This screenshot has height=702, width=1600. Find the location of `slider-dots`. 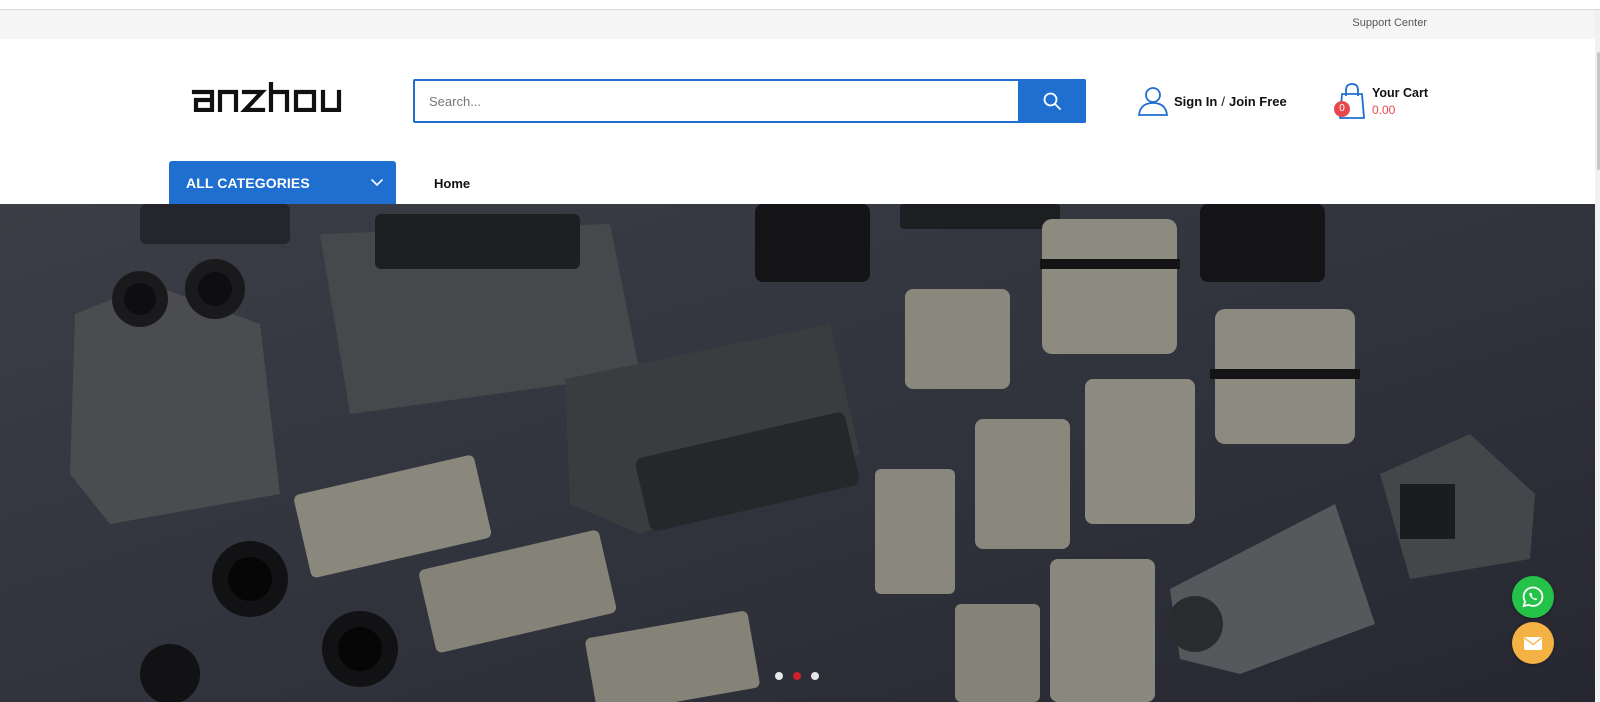

slider-dots is located at coordinates (797, 676).